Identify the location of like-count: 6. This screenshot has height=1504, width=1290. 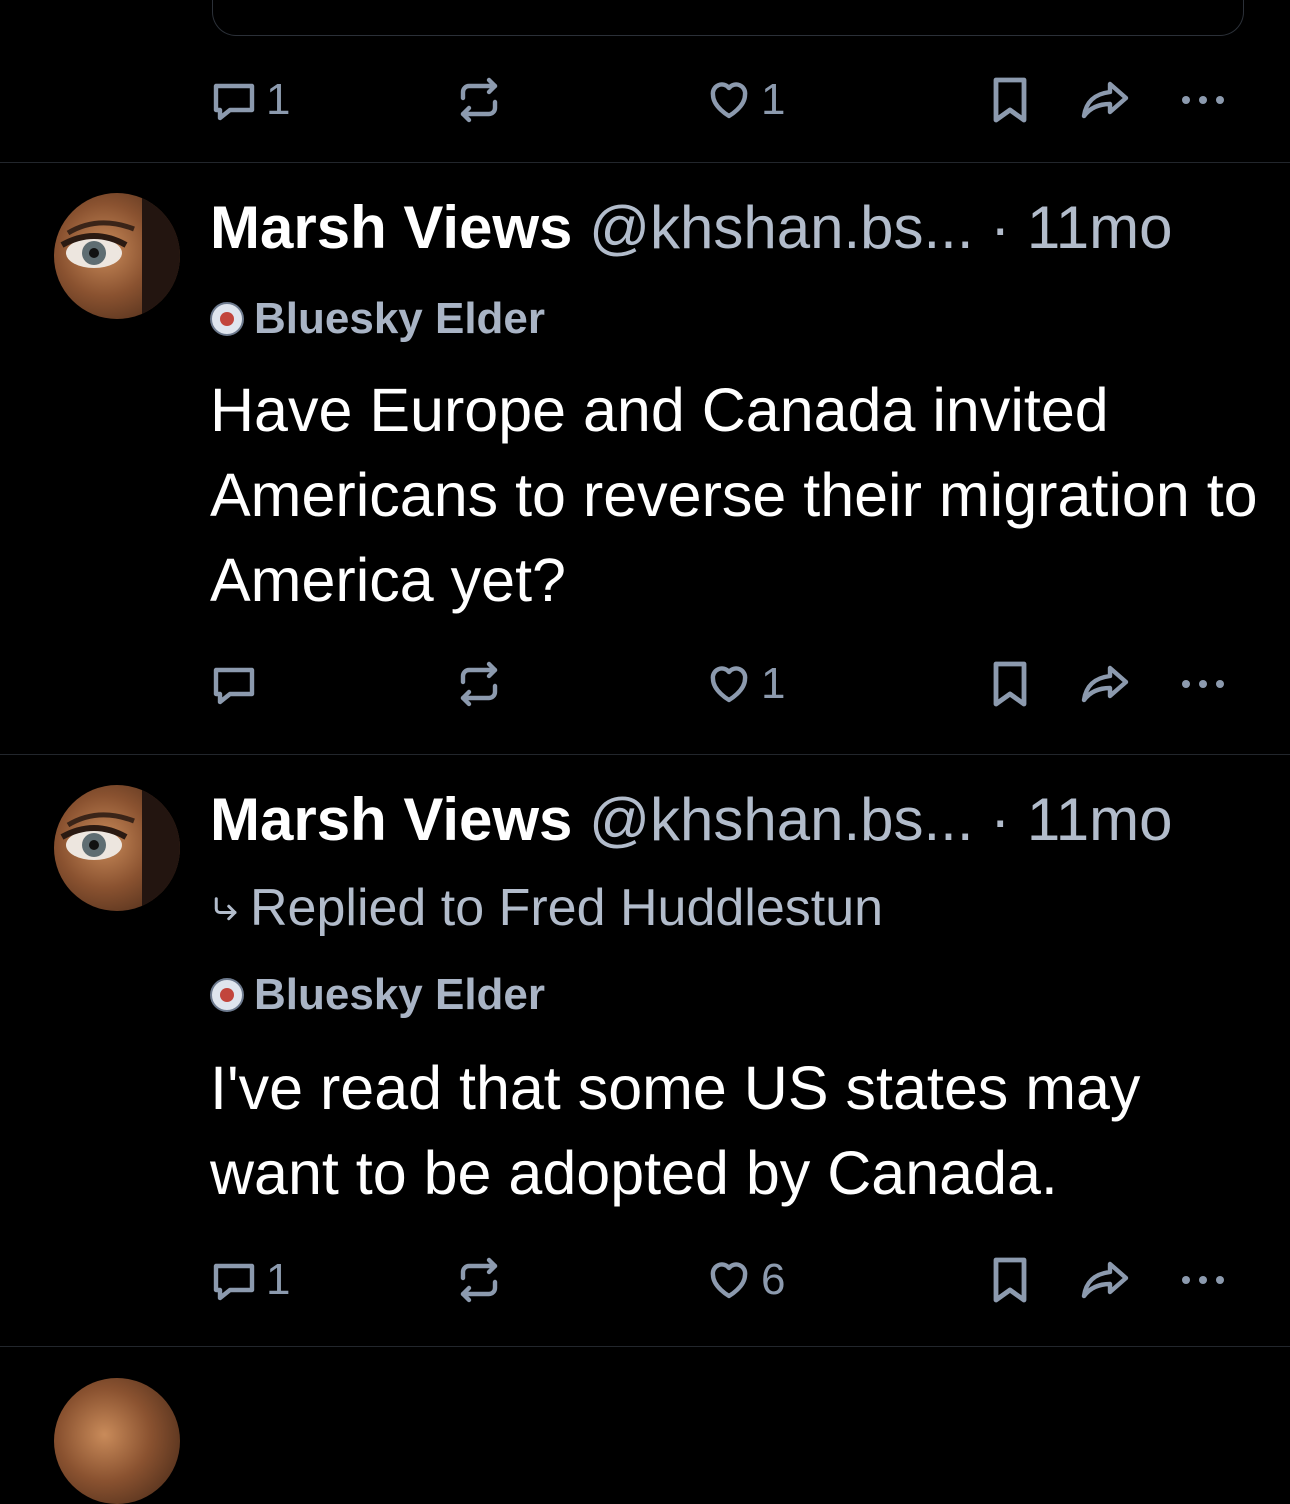
(773, 1279).